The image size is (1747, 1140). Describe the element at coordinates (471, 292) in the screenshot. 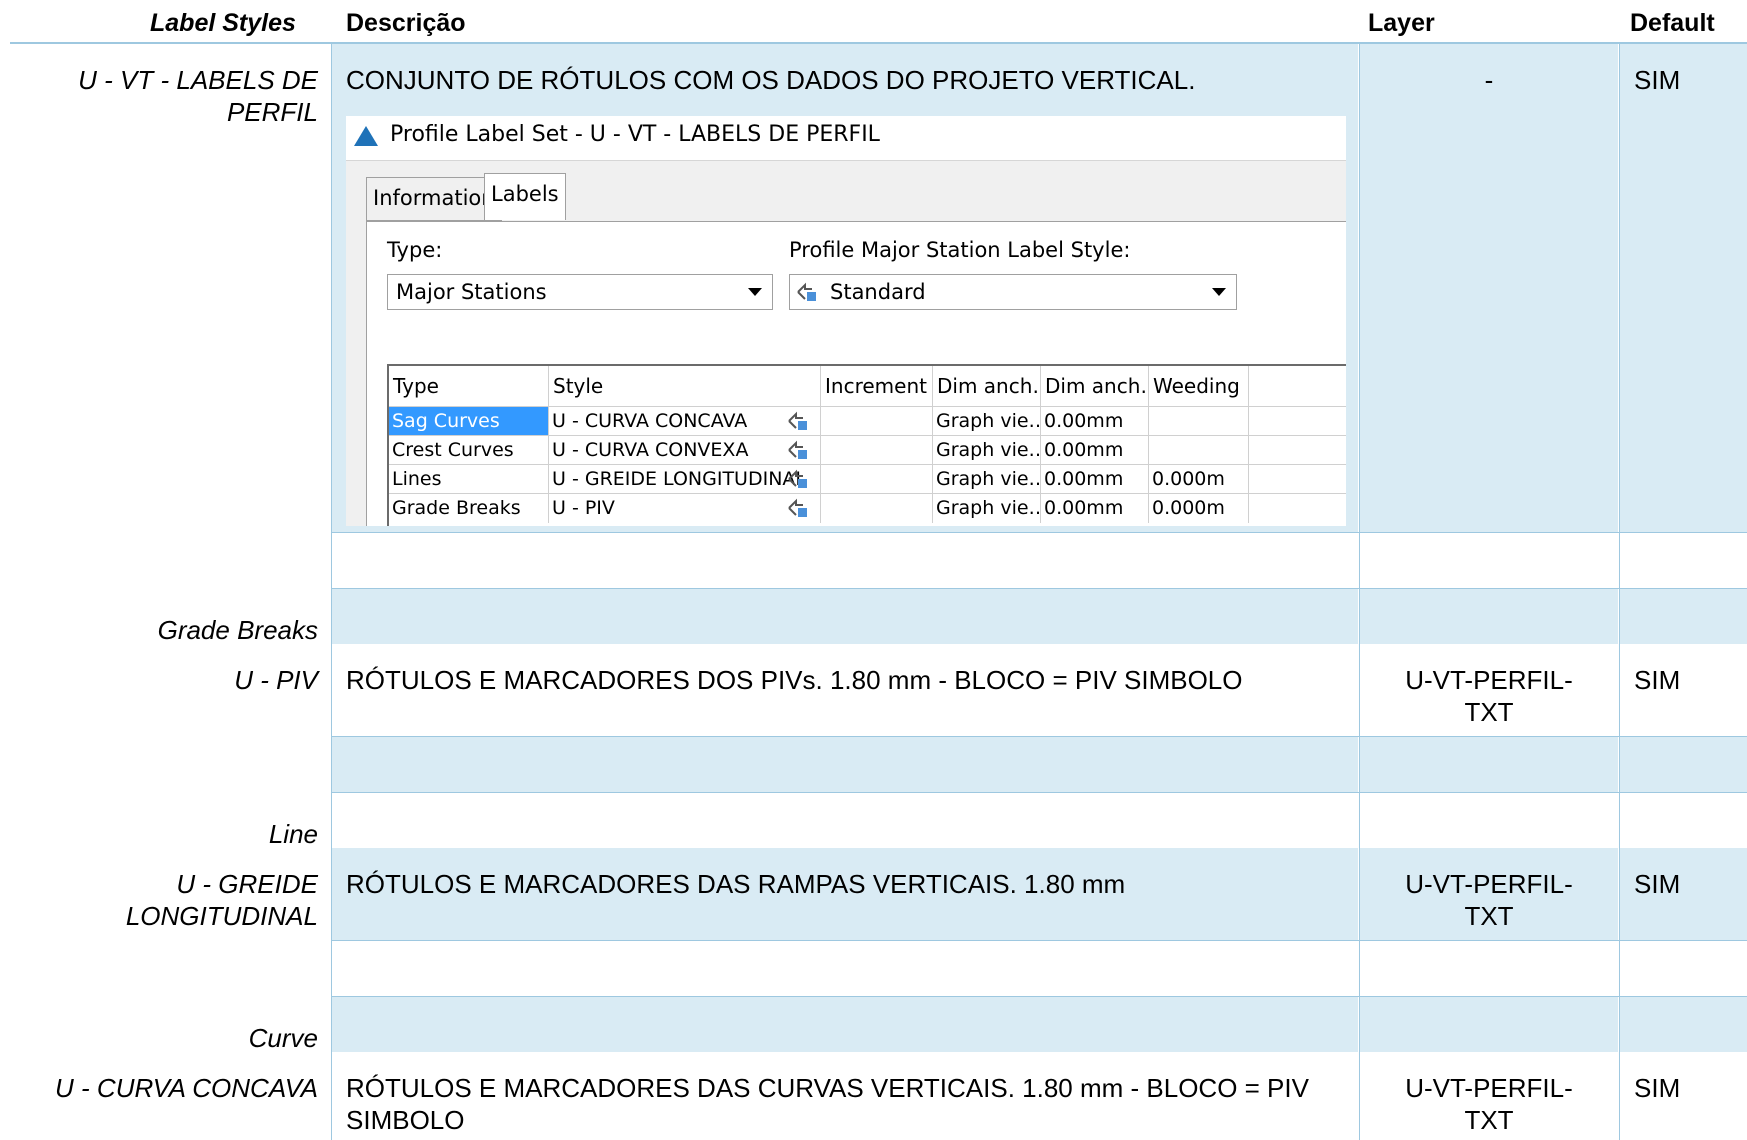

I see `type-dropdown-value: Major Stations` at that location.